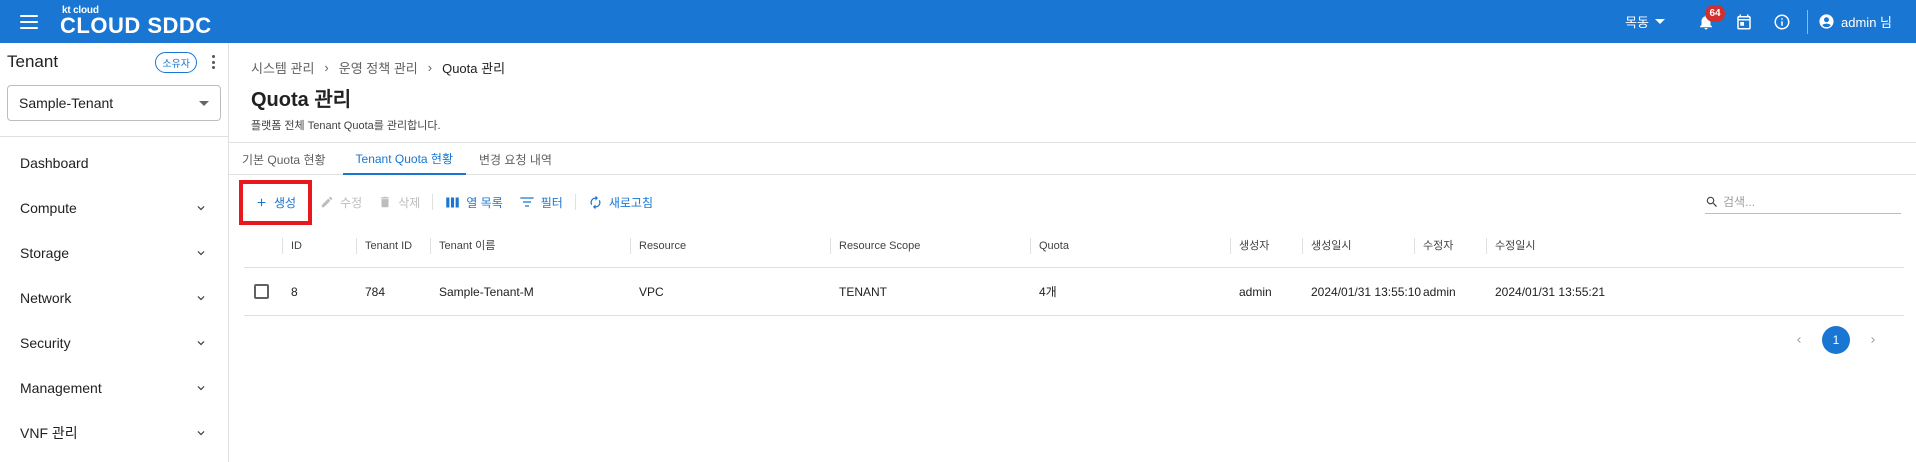  I want to click on delete-button: 삭제, so click(399, 202).